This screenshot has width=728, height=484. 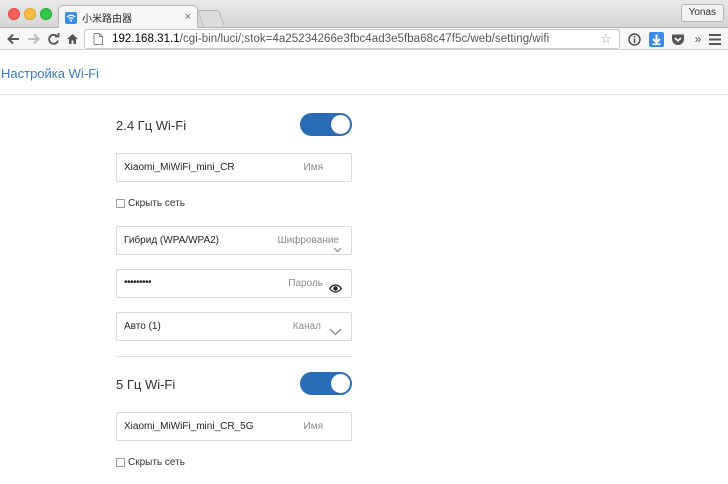 What do you see at coordinates (308, 240) in the screenshot?
I see `encryption-hint: Шифрование` at bounding box center [308, 240].